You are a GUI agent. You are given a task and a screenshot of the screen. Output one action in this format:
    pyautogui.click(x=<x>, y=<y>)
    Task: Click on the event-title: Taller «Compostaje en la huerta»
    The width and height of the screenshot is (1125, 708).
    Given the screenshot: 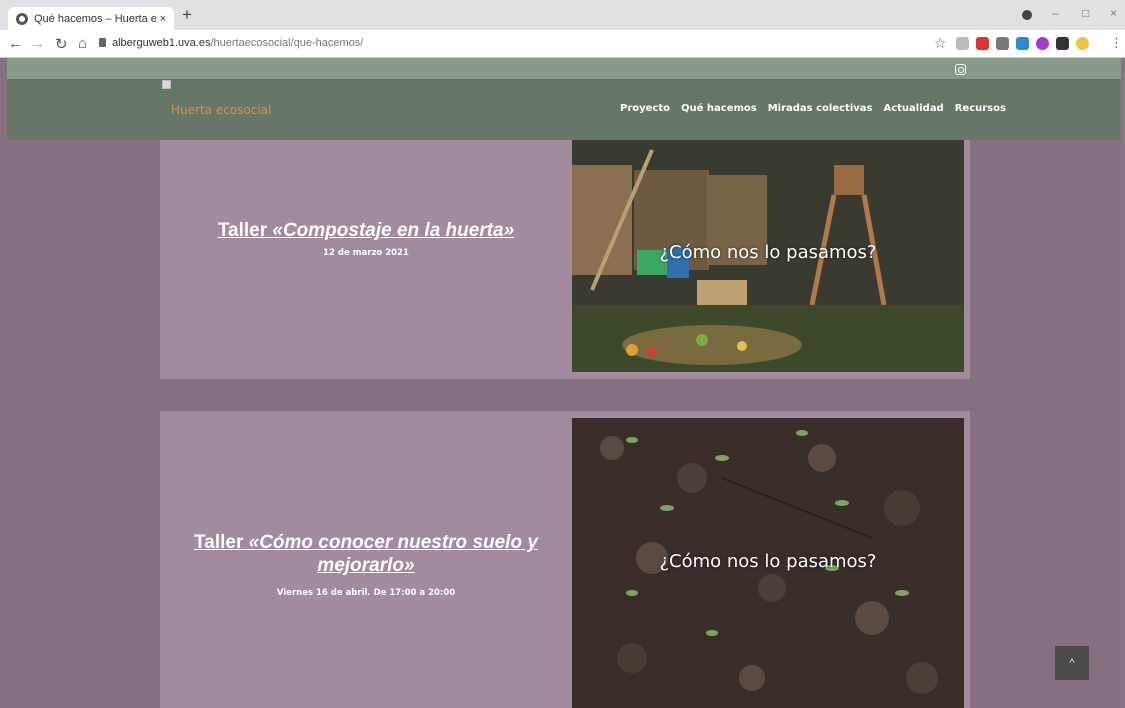 What is the action you would take?
    pyautogui.click(x=366, y=231)
    